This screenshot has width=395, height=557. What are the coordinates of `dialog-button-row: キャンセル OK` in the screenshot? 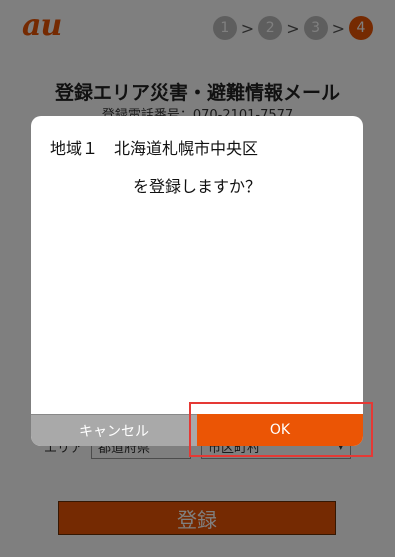 It's located at (197, 430).